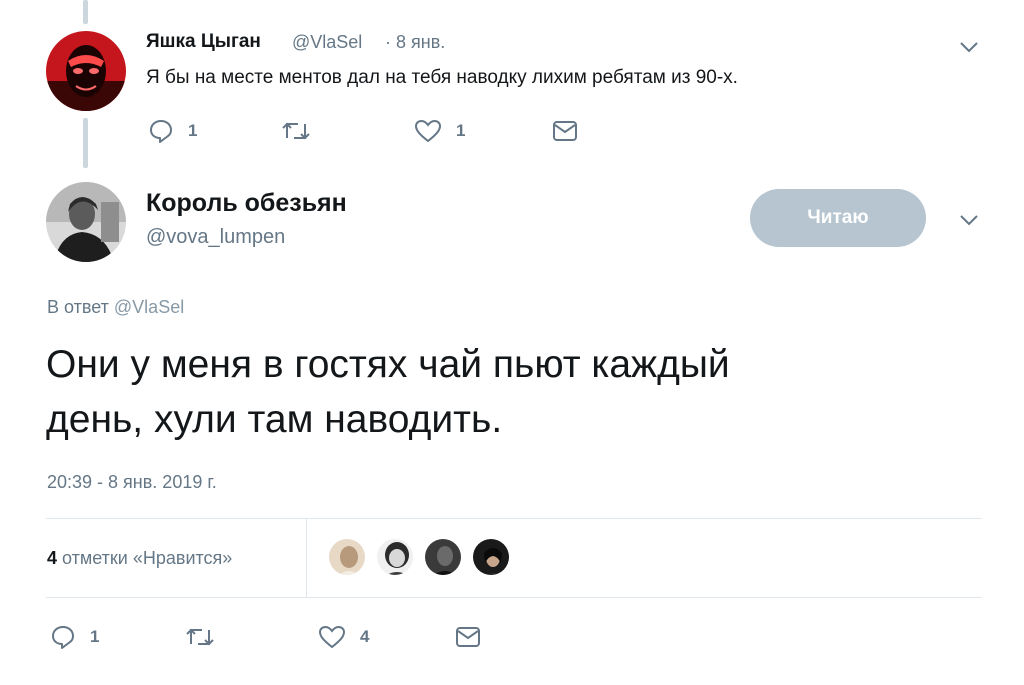 Image resolution: width=1024 pixels, height=685 pixels. What do you see at coordinates (246, 203) in the screenshot?
I see `display-name: Король обезьян` at bounding box center [246, 203].